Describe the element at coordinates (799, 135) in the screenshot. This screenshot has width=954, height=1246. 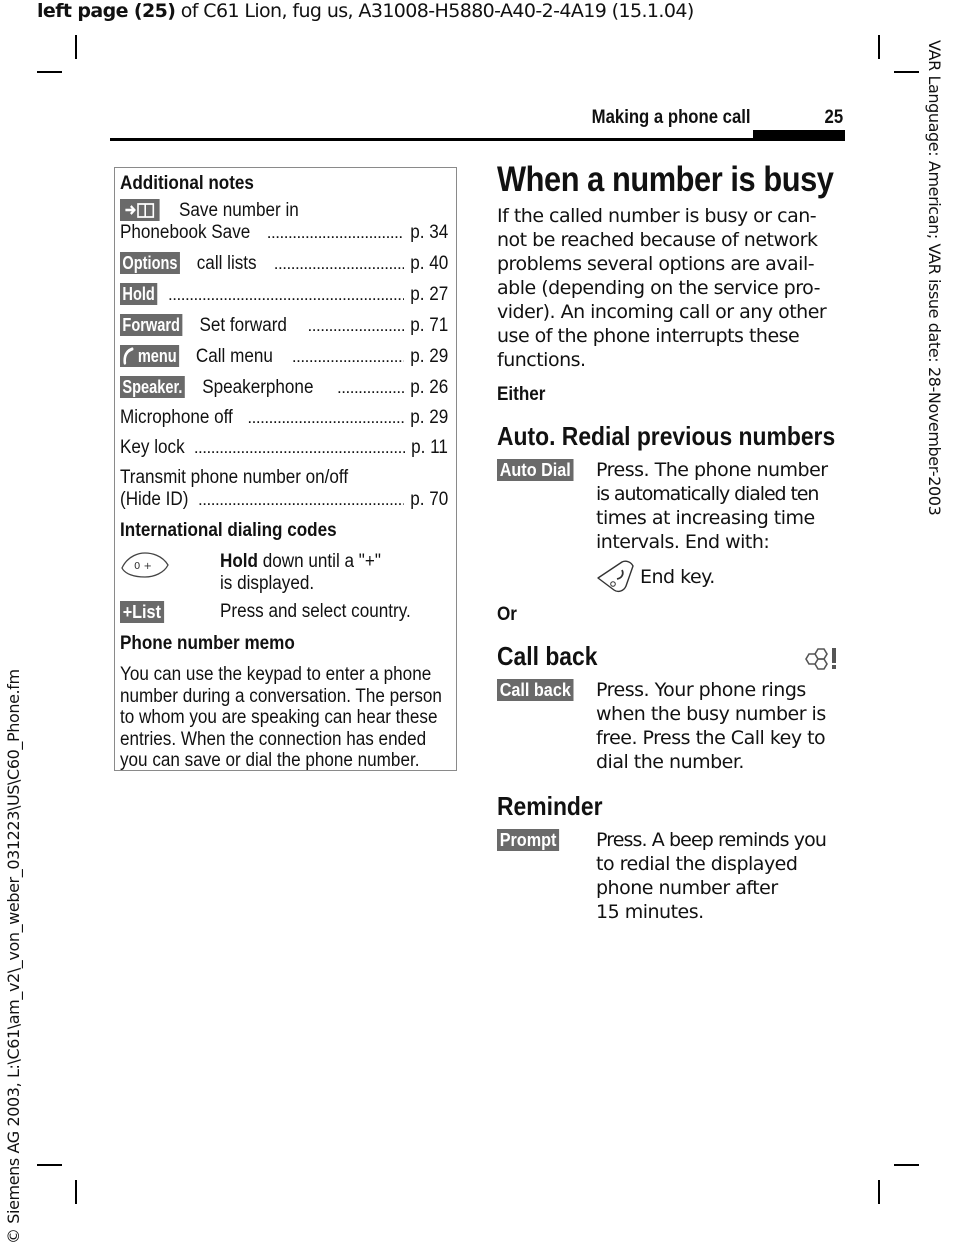
I see `header-rule-tab` at that location.